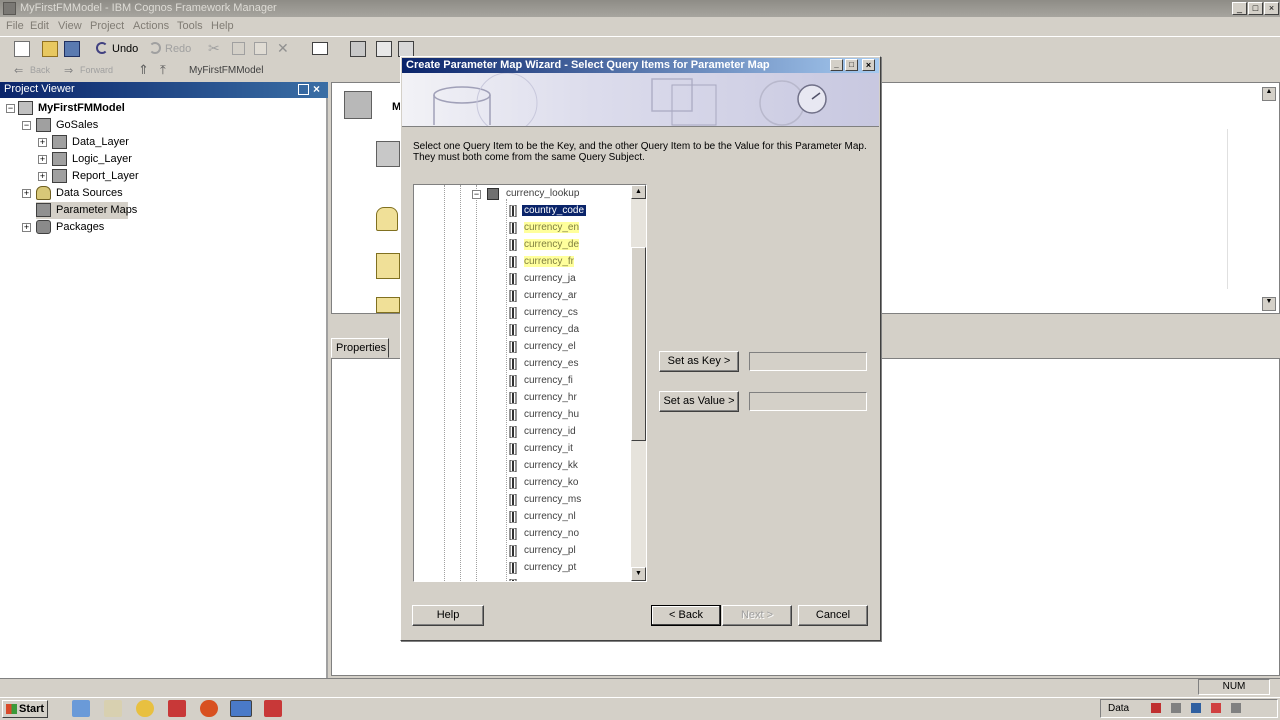  Describe the element at coordinates (640, 687) in the screenshot. I see `status-bar` at that location.